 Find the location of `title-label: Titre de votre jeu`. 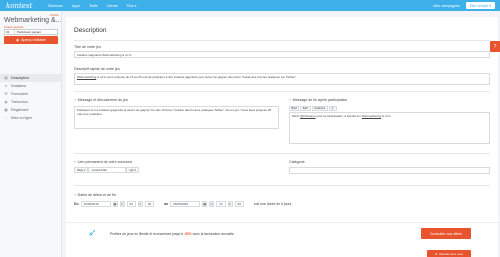

title-label: Titre de votre jeu is located at coordinates (87, 47).